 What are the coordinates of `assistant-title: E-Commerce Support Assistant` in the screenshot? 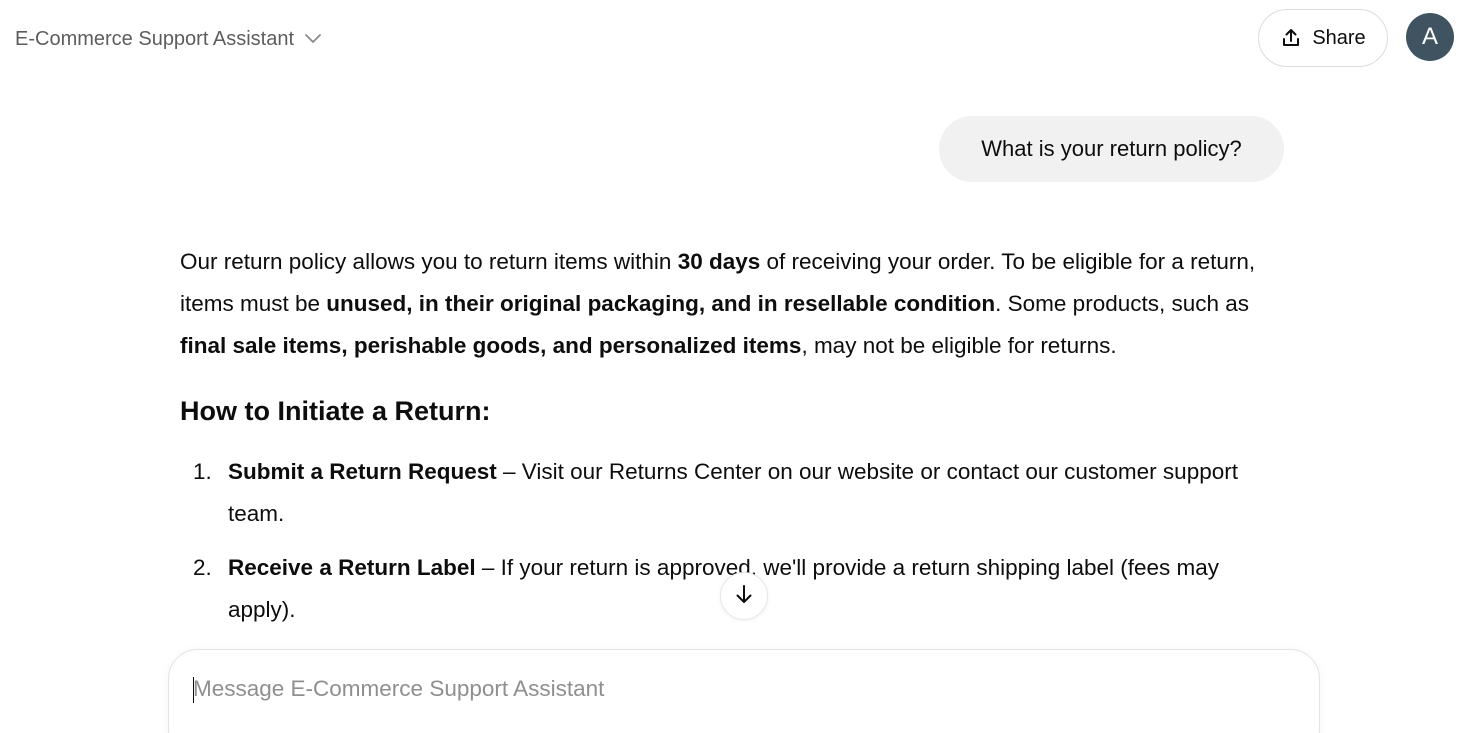 It's located at (154, 38).